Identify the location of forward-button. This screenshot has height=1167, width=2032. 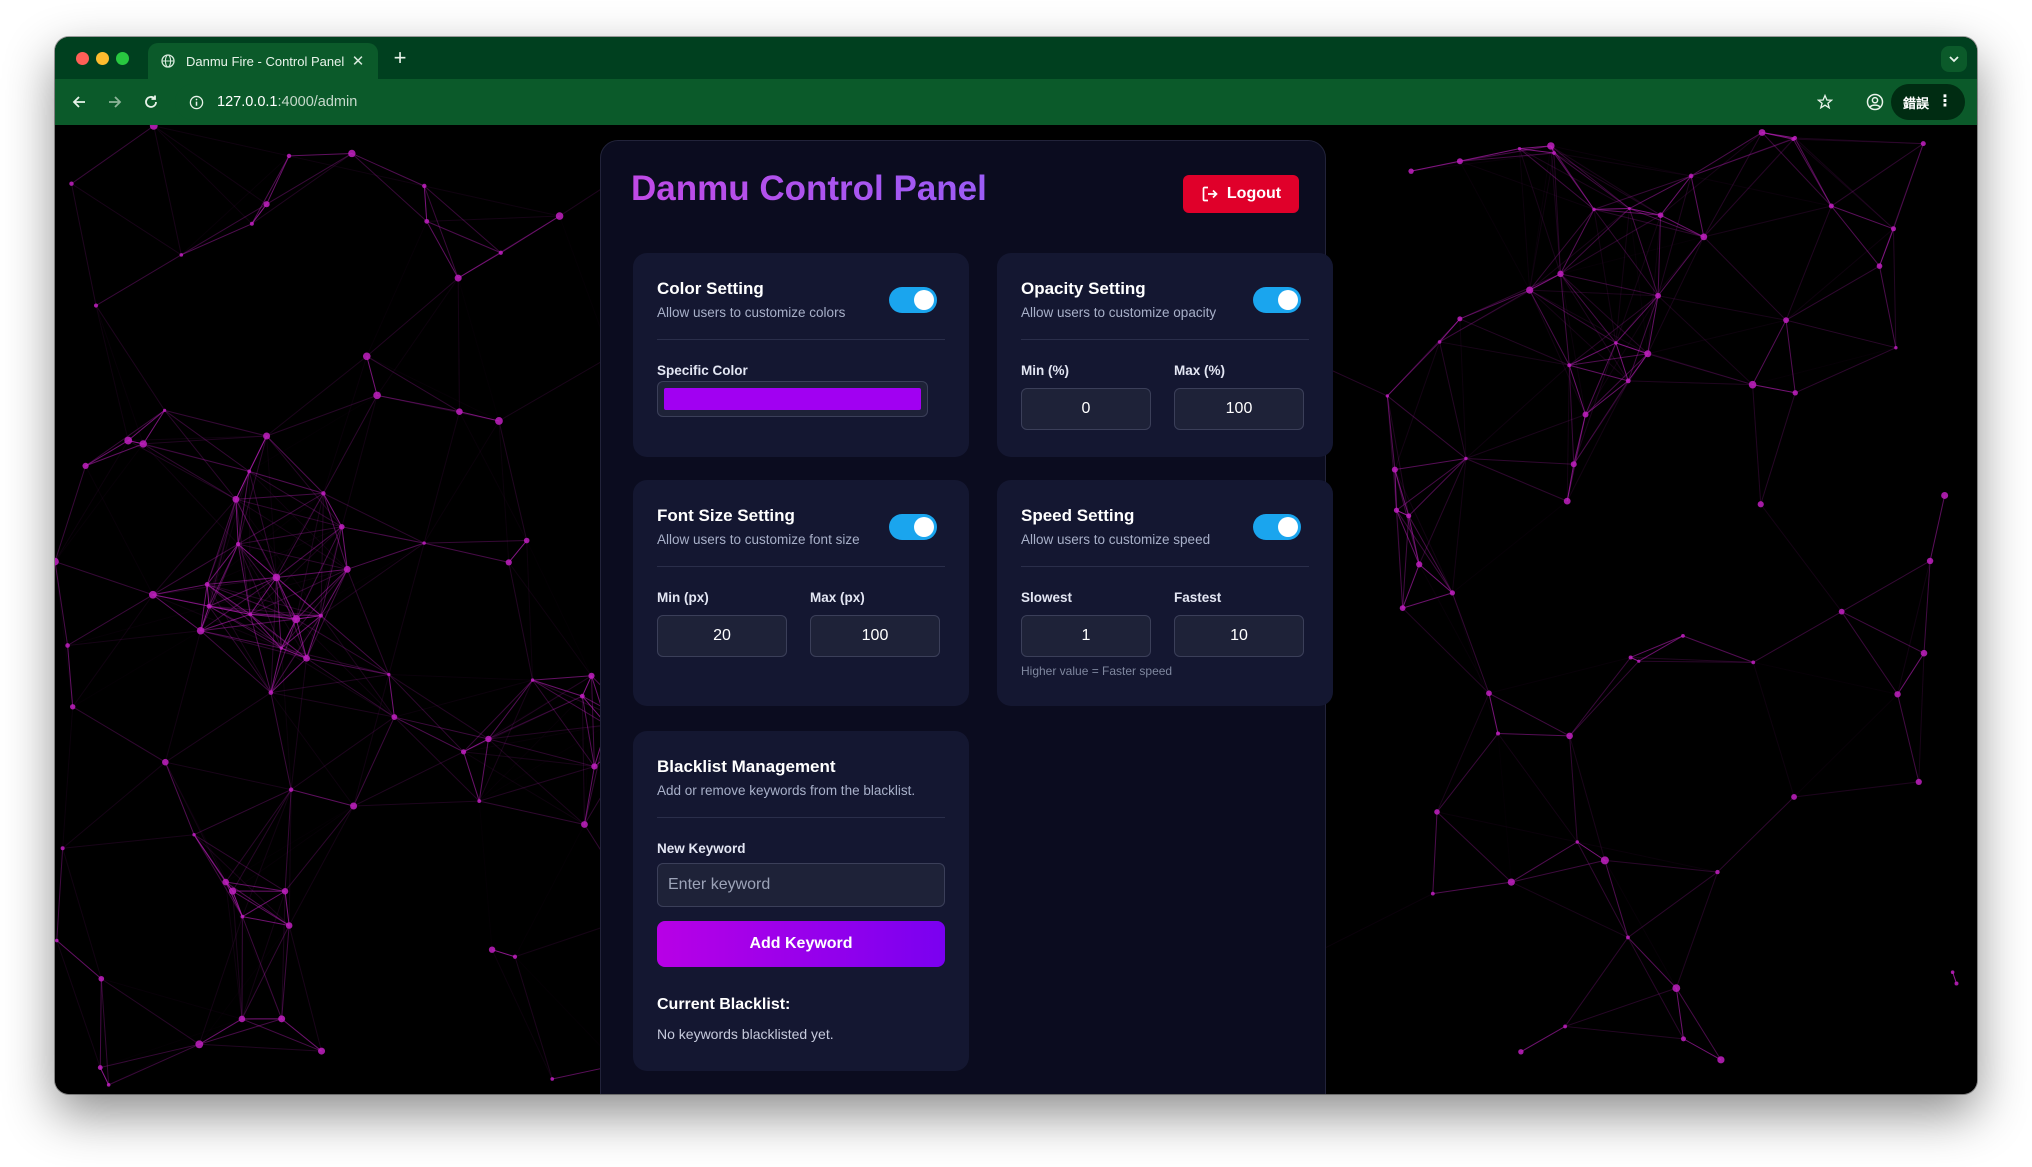
(115, 102).